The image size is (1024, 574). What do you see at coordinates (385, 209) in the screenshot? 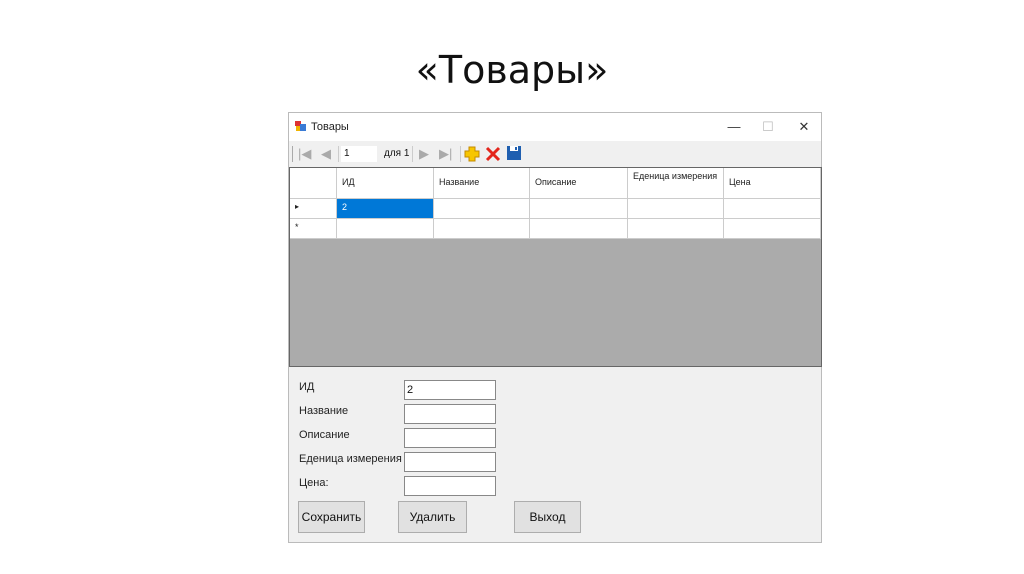
I see `grid-cell-id: 2` at bounding box center [385, 209].